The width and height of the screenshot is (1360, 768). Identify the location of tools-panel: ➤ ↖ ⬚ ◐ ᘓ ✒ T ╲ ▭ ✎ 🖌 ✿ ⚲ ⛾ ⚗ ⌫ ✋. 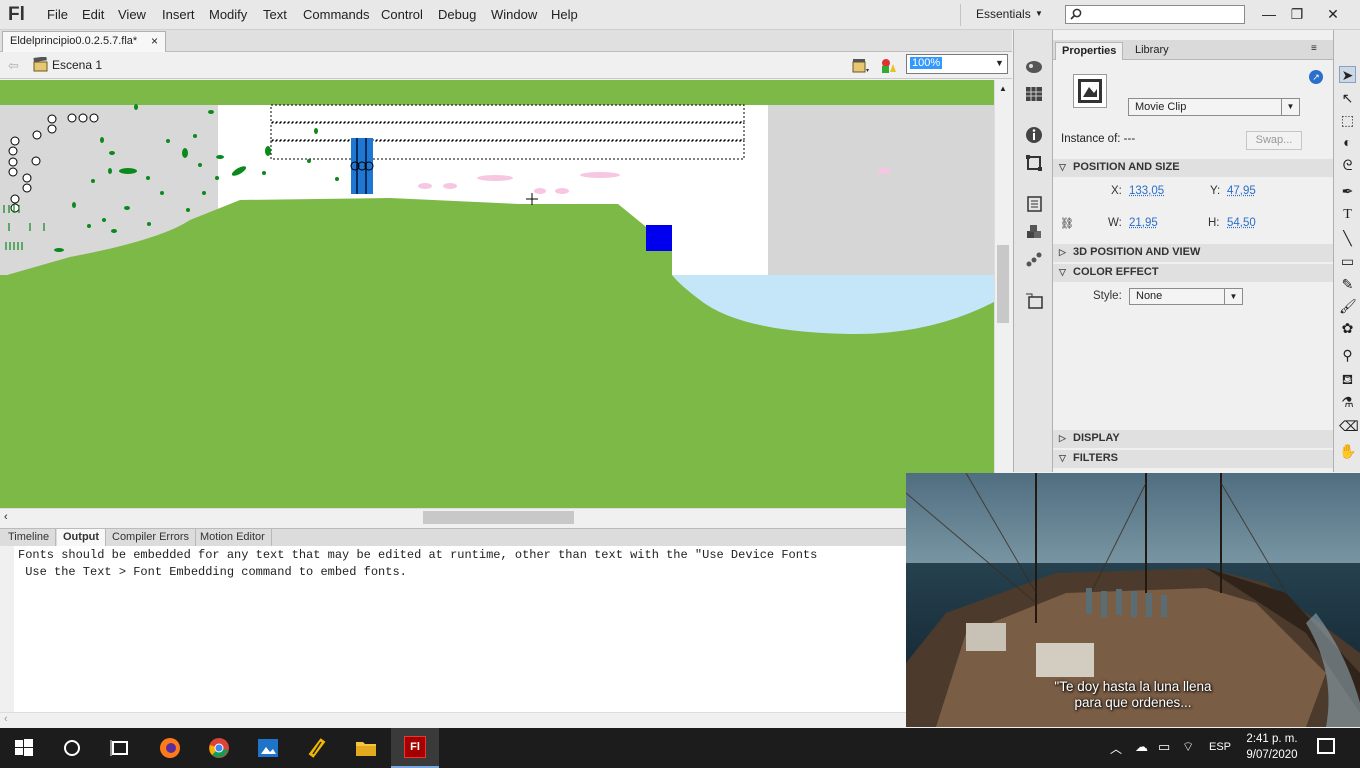
(1346, 251).